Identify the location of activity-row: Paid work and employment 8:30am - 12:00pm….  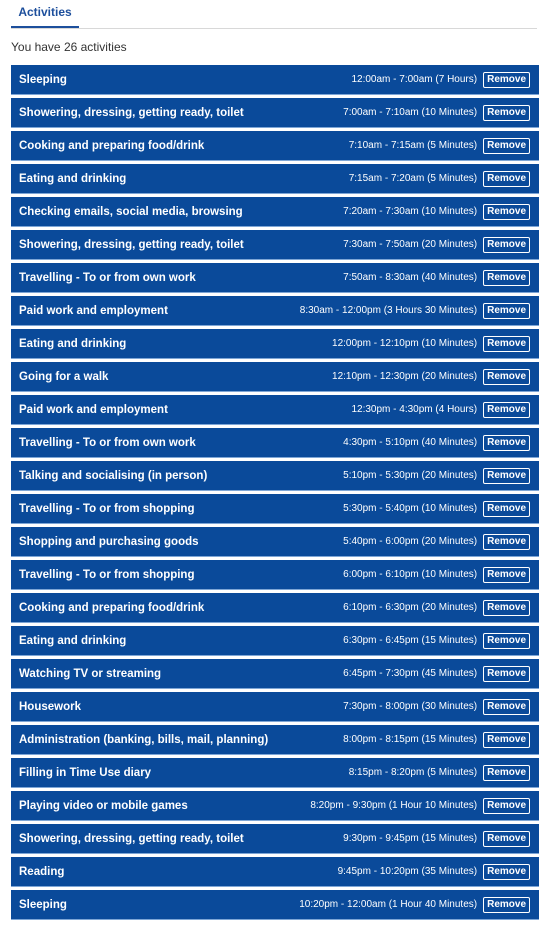
(275, 311).